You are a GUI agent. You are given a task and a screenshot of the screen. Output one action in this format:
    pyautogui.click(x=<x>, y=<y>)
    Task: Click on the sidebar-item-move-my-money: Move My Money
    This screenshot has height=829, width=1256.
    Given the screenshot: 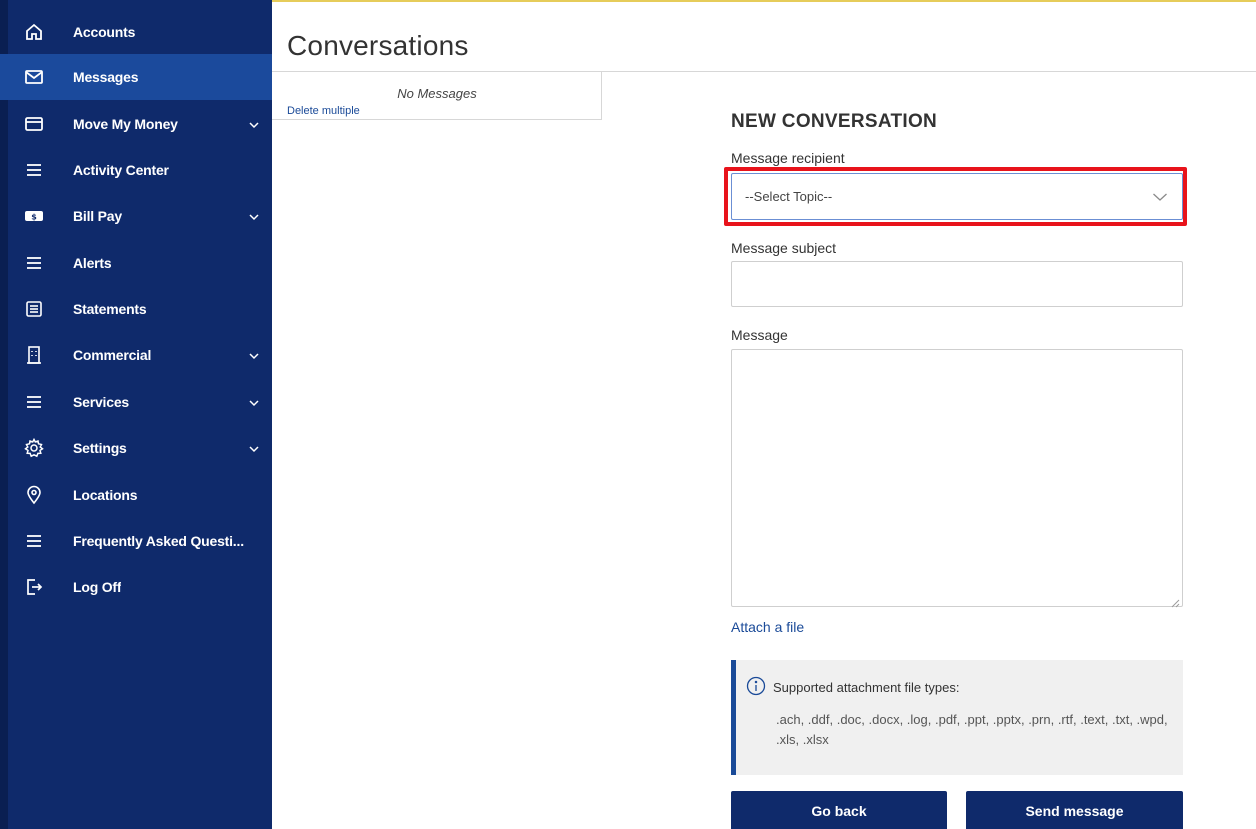 What is the action you would take?
    pyautogui.click(x=136, y=124)
    